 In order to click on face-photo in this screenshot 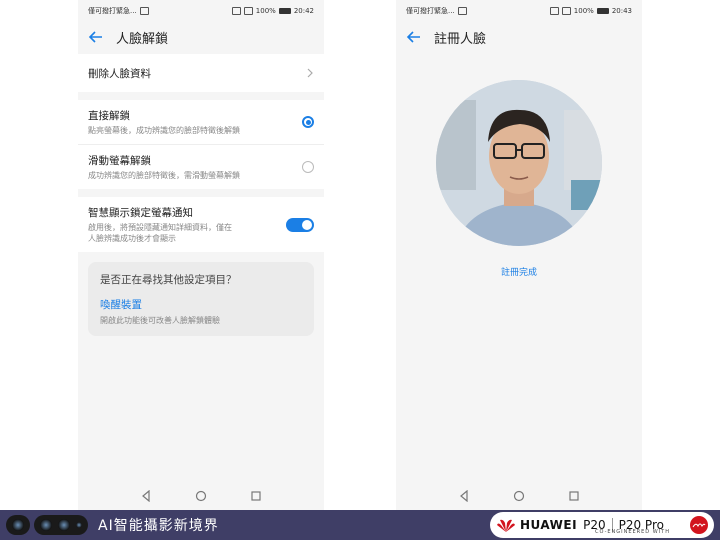, I will do `click(519, 163)`.